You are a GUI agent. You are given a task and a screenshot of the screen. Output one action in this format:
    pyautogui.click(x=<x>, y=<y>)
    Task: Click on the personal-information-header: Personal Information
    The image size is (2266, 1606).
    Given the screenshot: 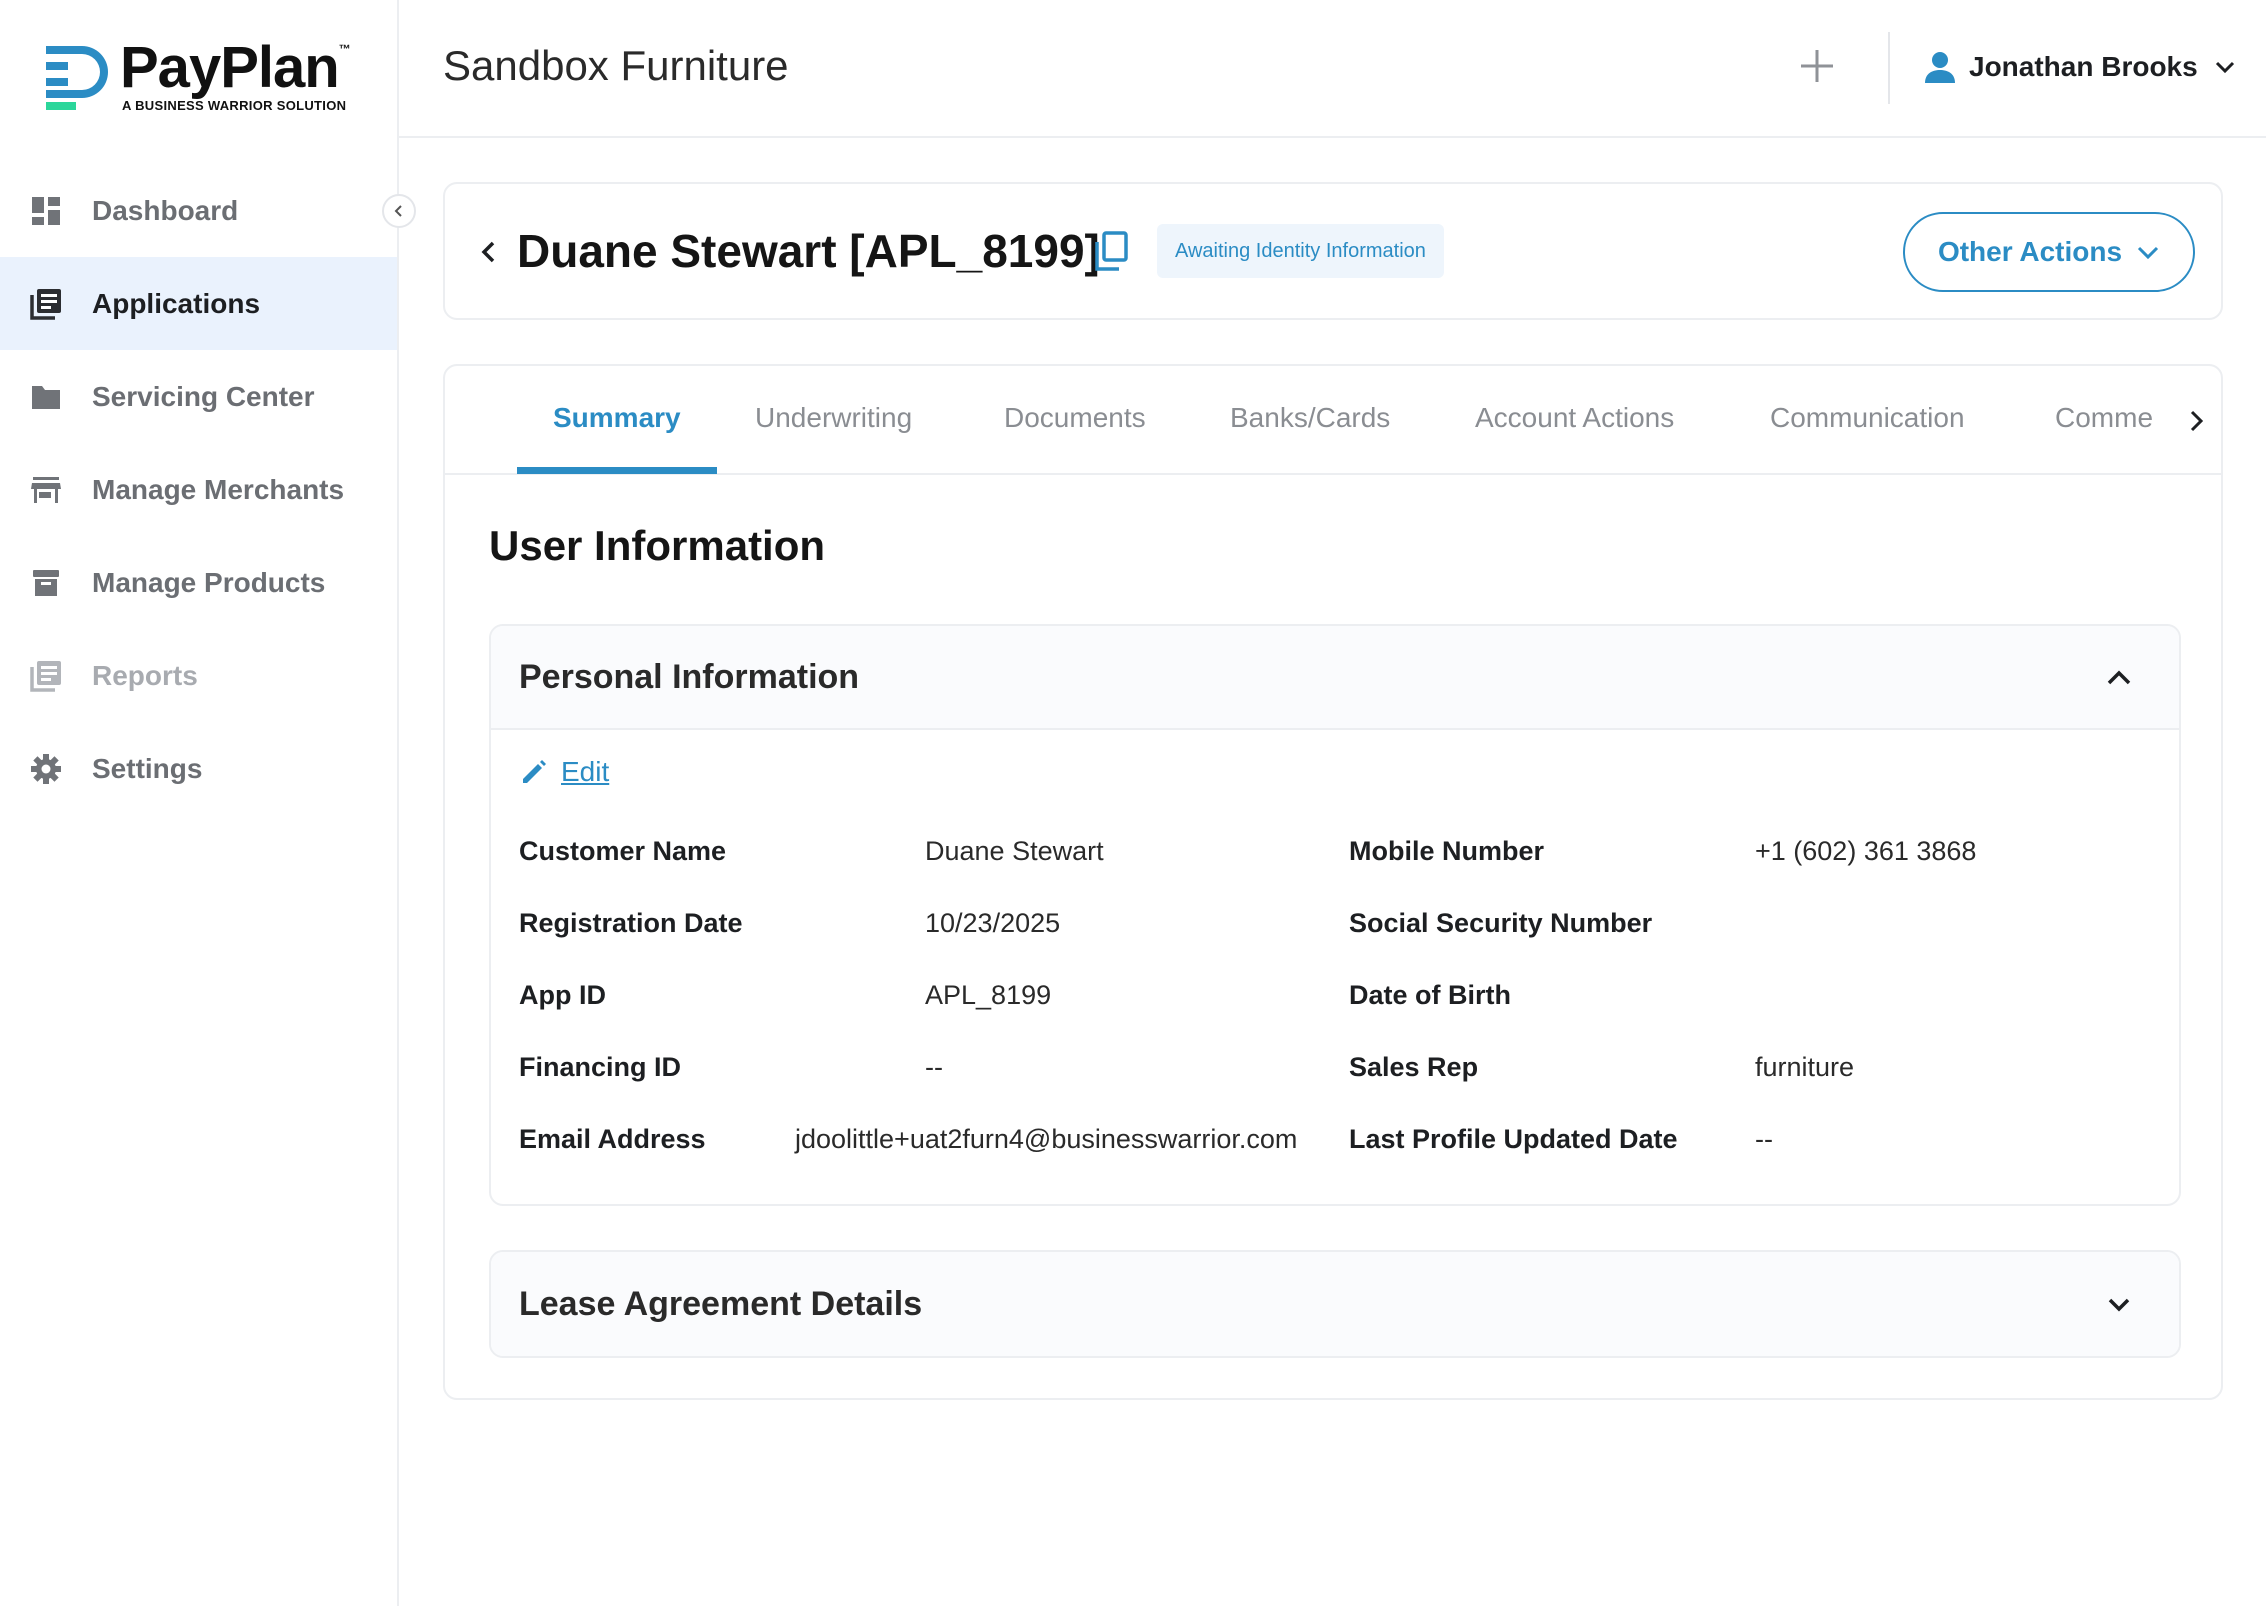 What is the action you would take?
    pyautogui.click(x=1335, y=678)
    